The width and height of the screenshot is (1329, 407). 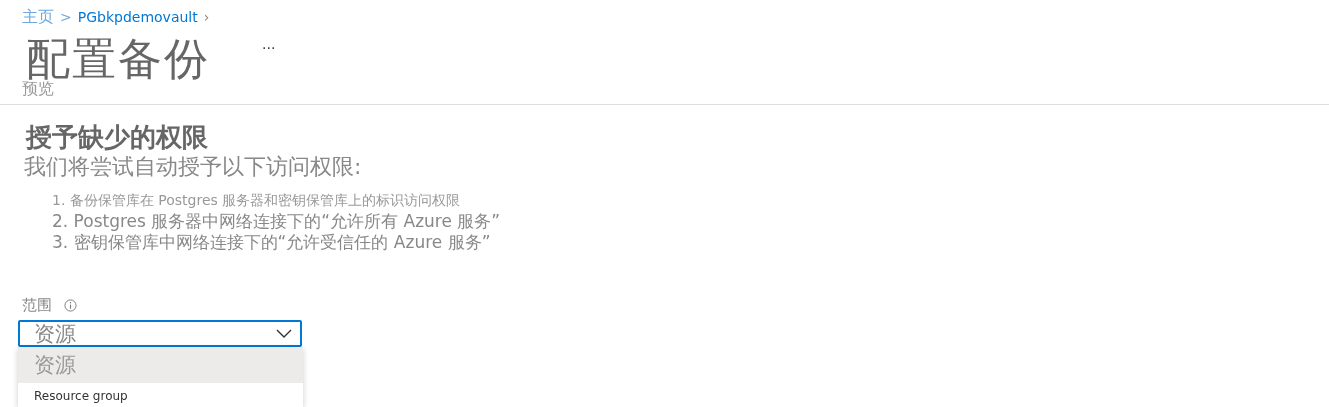 What do you see at coordinates (137, 17) in the screenshot?
I see `breadcrumb-link: PGbkpdemovault` at bounding box center [137, 17].